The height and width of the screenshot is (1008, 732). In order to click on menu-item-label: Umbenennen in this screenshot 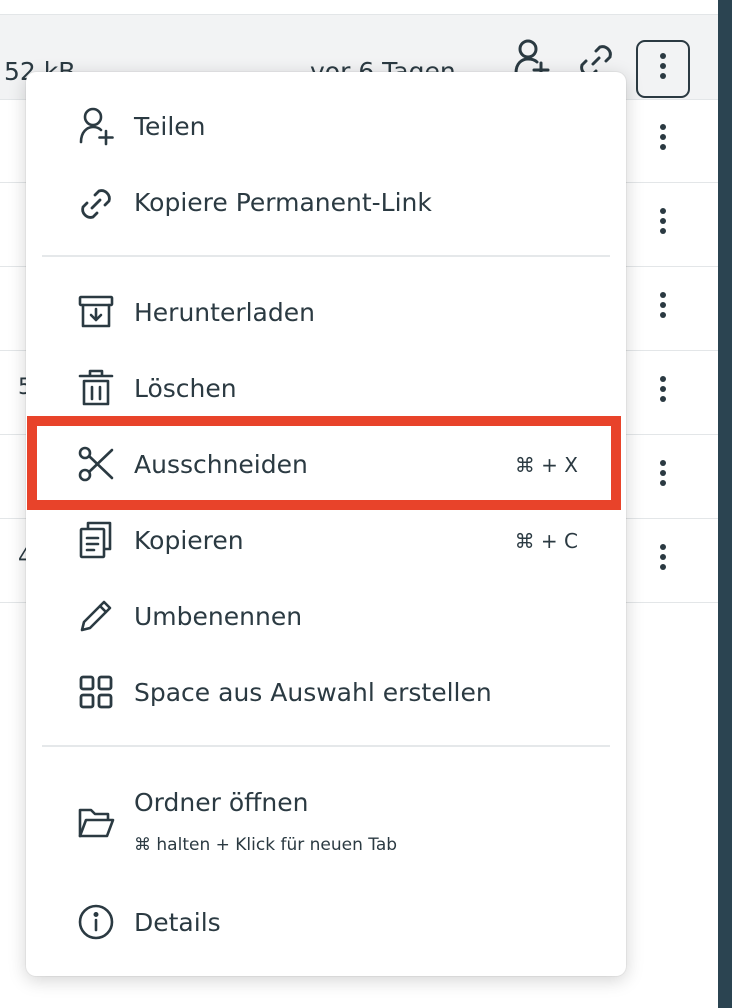, I will do `click(218, 616)`.